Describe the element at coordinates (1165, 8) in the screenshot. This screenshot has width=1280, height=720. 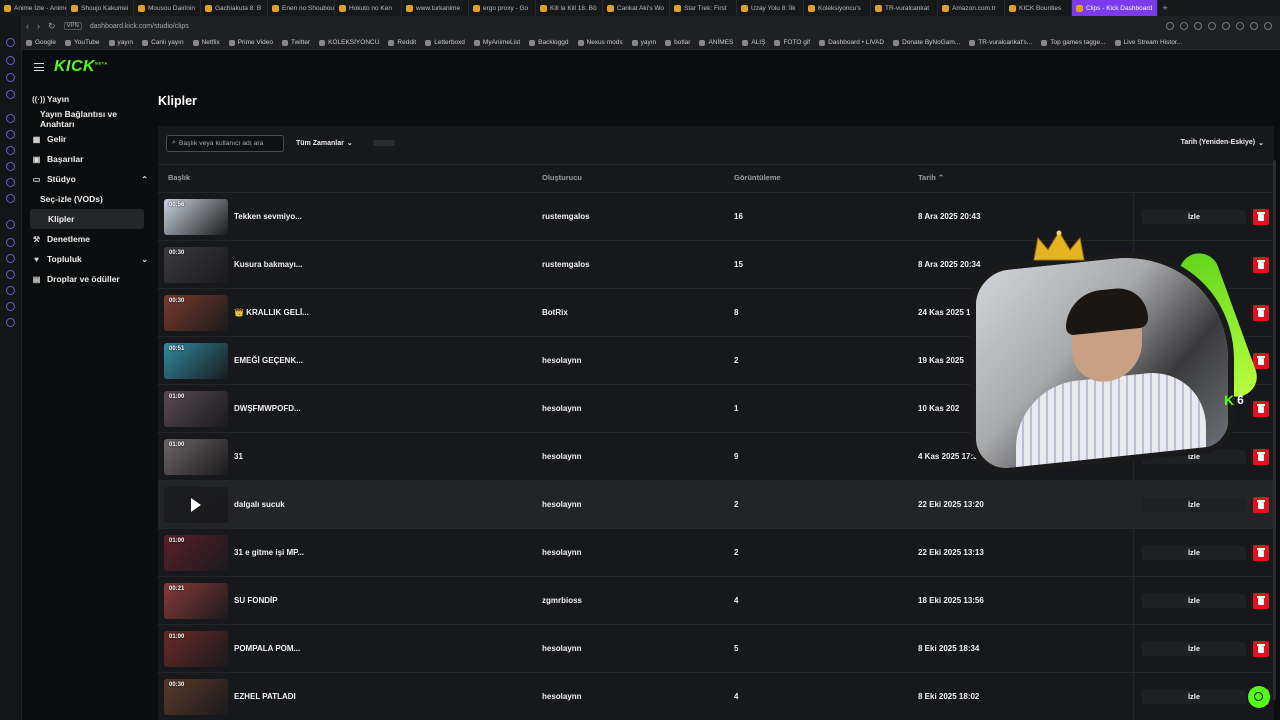
I see `new-tab-button: +` at that location.